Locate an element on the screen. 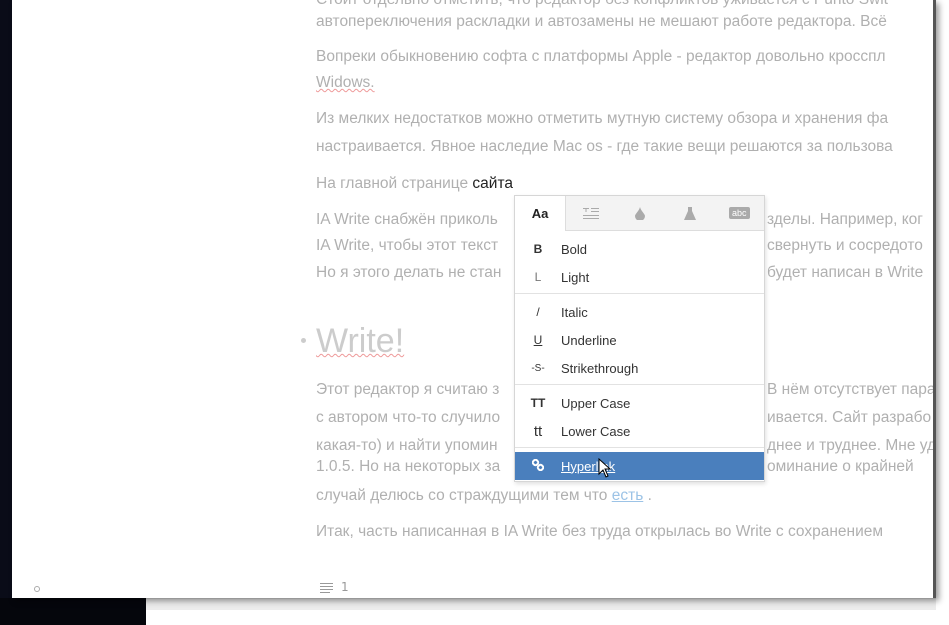 This screenshot has width=949, height=625. text-line-right: зделы. Например, ког is located at coordinates (845, 219).